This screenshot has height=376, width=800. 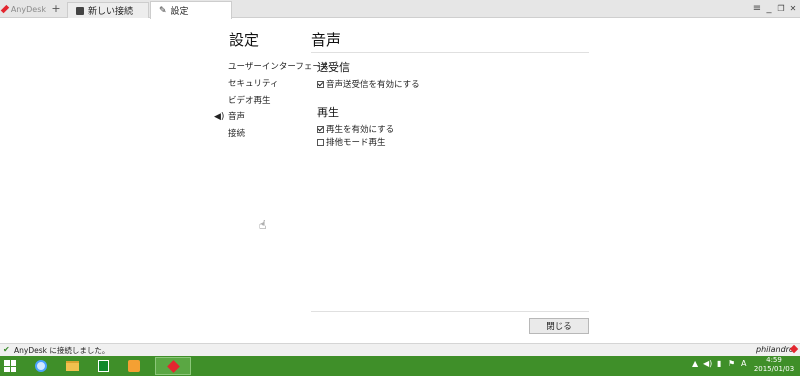 I want to click on settings-title: 設定, so click(x=244, y=40).